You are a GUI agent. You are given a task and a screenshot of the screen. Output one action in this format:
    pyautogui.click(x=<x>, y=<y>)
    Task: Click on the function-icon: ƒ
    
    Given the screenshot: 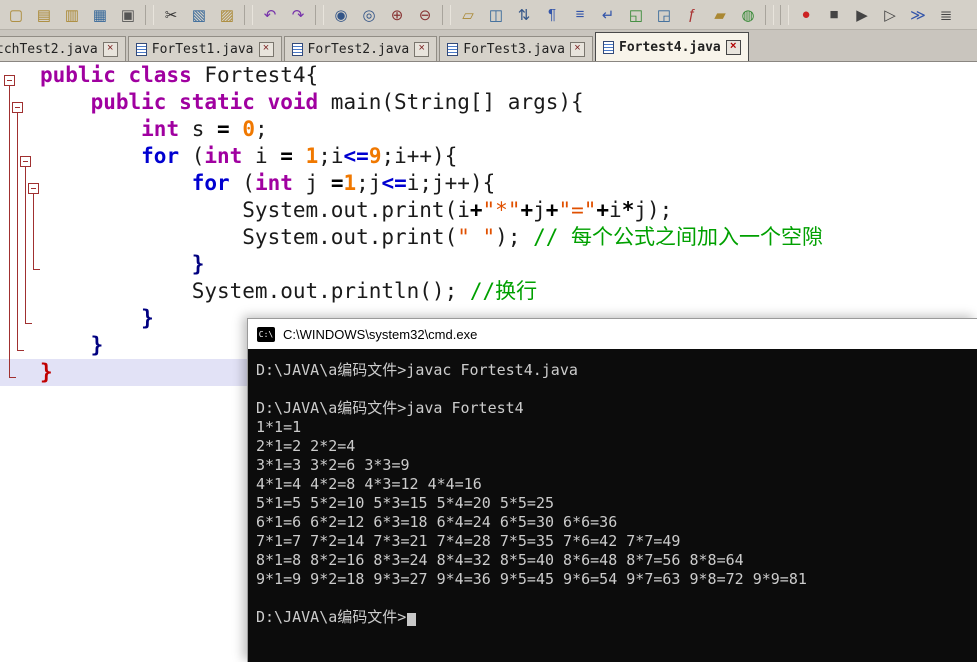 What is the action you would take?
    pyautogui.click(x=692, y=15)
    